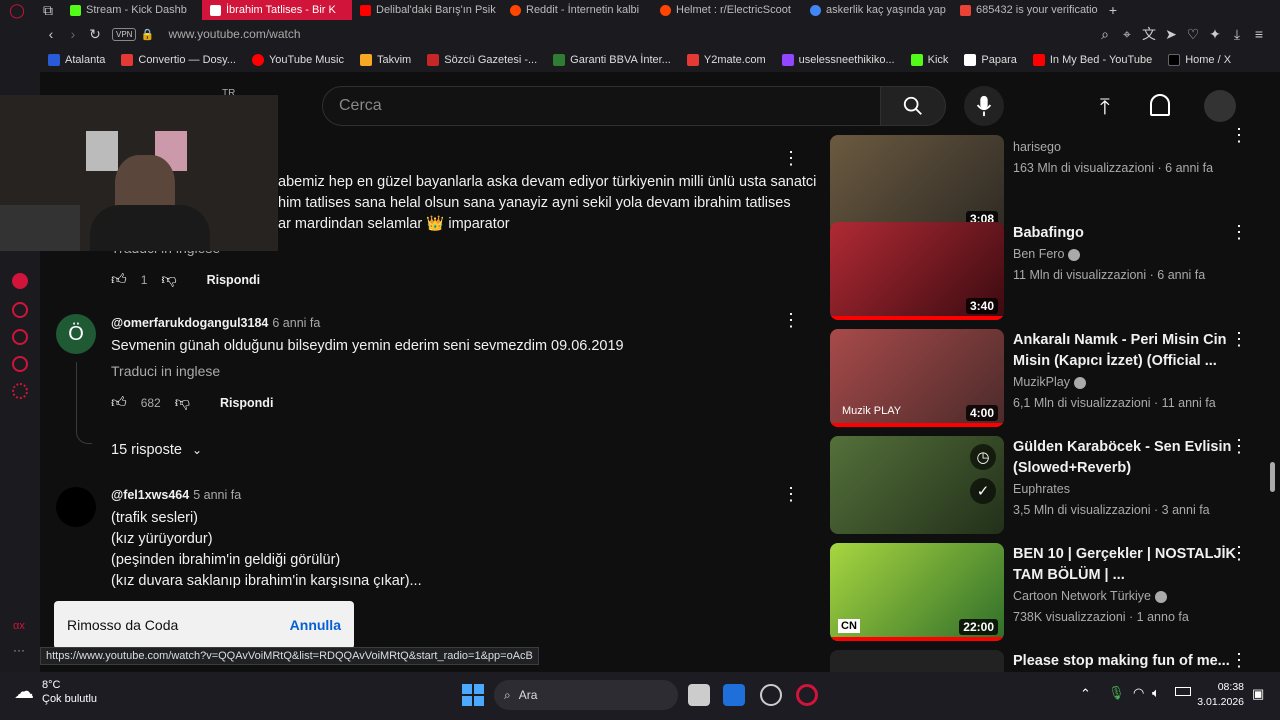  What do you see at coordinates (1220, 695) in the screenshot?
I see `clock: 08:38 3.01.2026` at bounding box center [1220, 695].